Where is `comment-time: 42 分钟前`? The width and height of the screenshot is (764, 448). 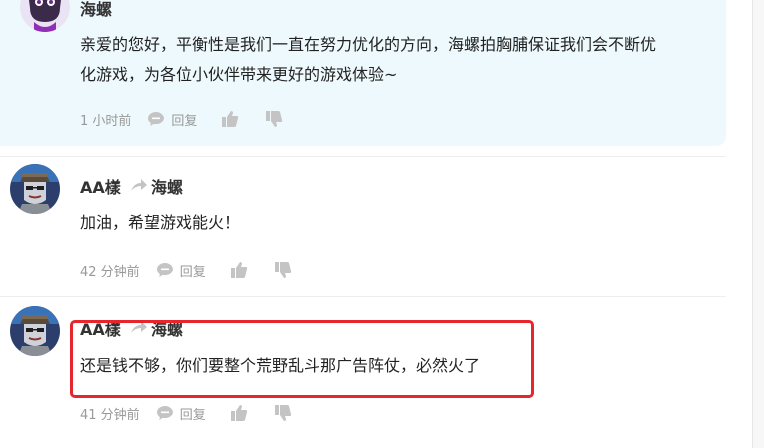
comment-time: 42 分钟前 is located at coordinates (110, 272).